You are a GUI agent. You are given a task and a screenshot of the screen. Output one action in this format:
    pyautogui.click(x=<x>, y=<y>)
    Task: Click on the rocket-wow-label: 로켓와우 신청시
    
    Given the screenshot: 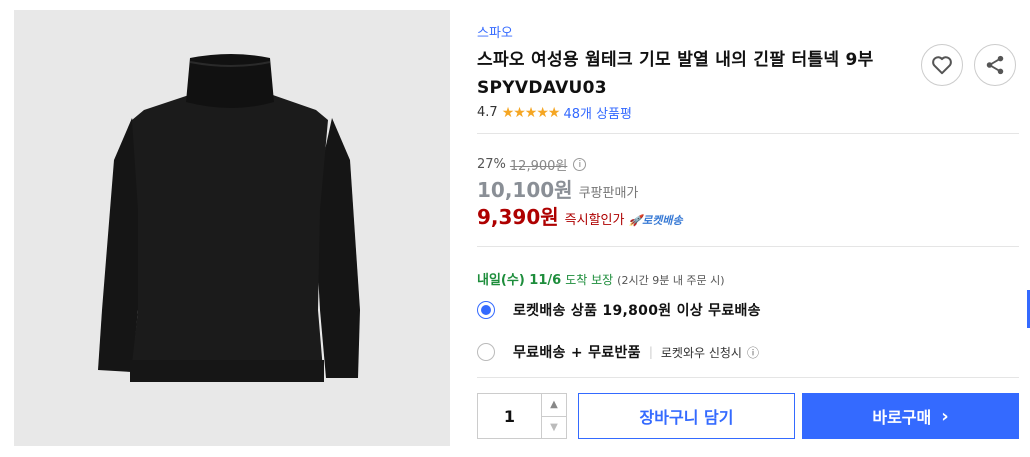 What is the action you would take?
    pyautogui.click(x=701, y=352)
    